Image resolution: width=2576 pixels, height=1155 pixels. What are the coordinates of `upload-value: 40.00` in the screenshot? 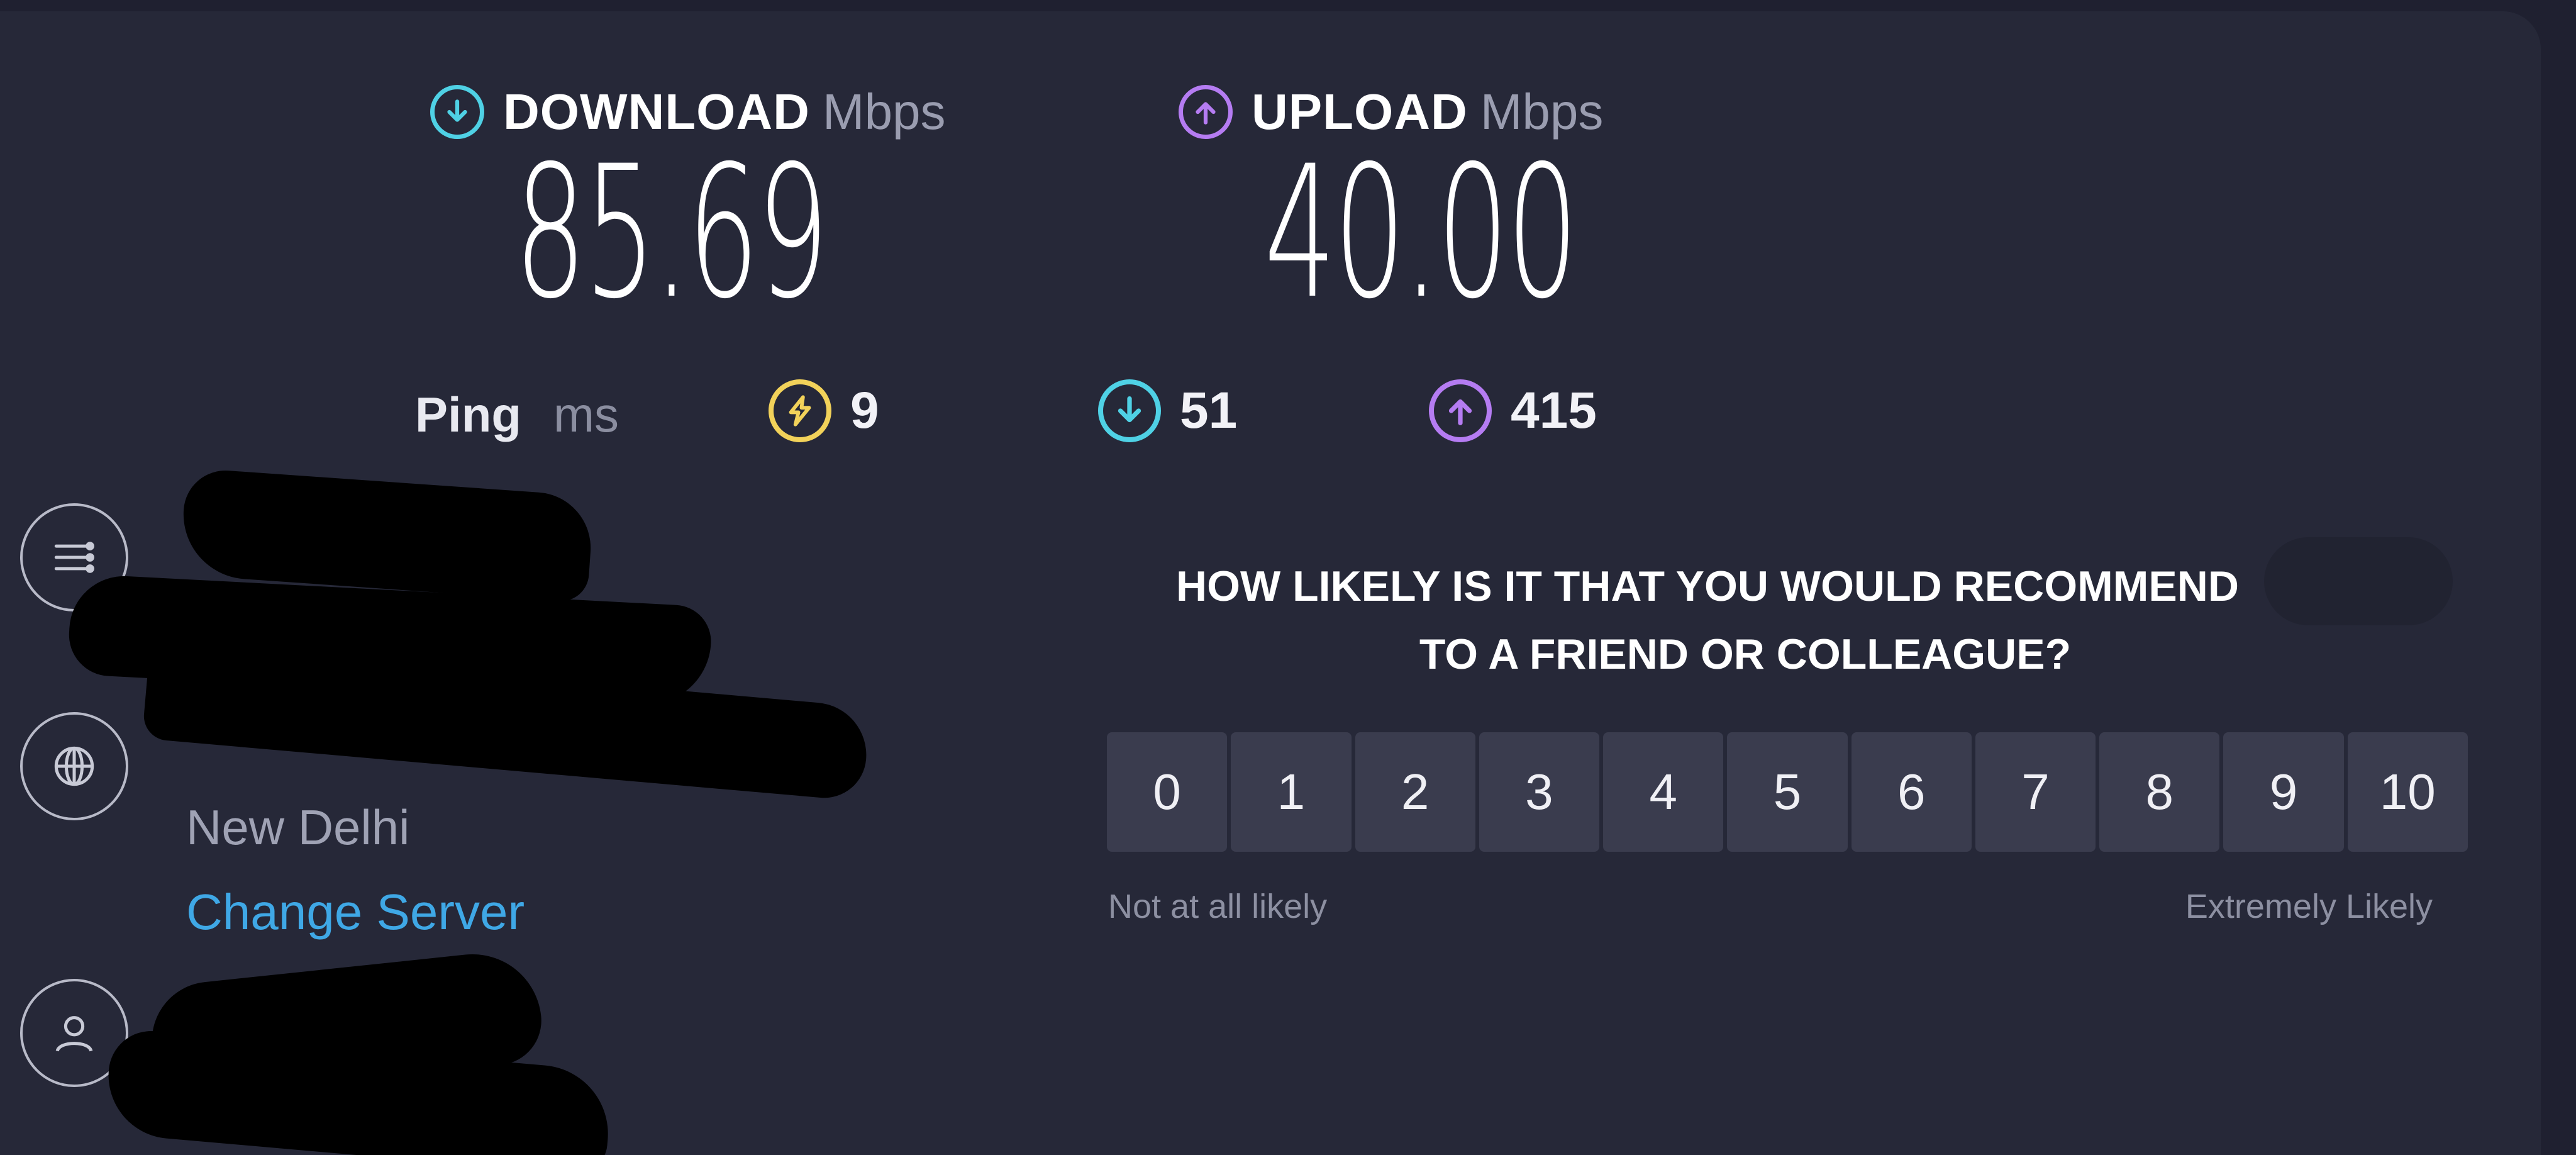 It's located at (1421, 233).